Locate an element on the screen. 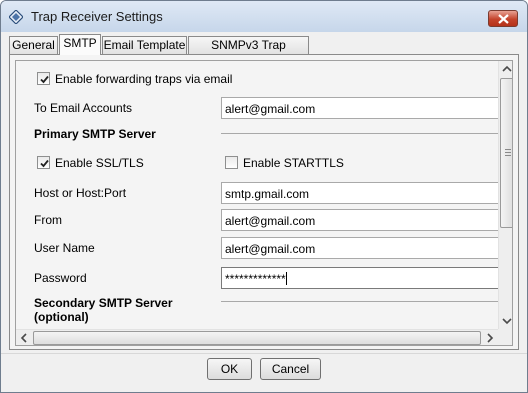 This screenshot has height=393, width=528. horizontal-scroll-thumb is located at coordinates (257, 338).